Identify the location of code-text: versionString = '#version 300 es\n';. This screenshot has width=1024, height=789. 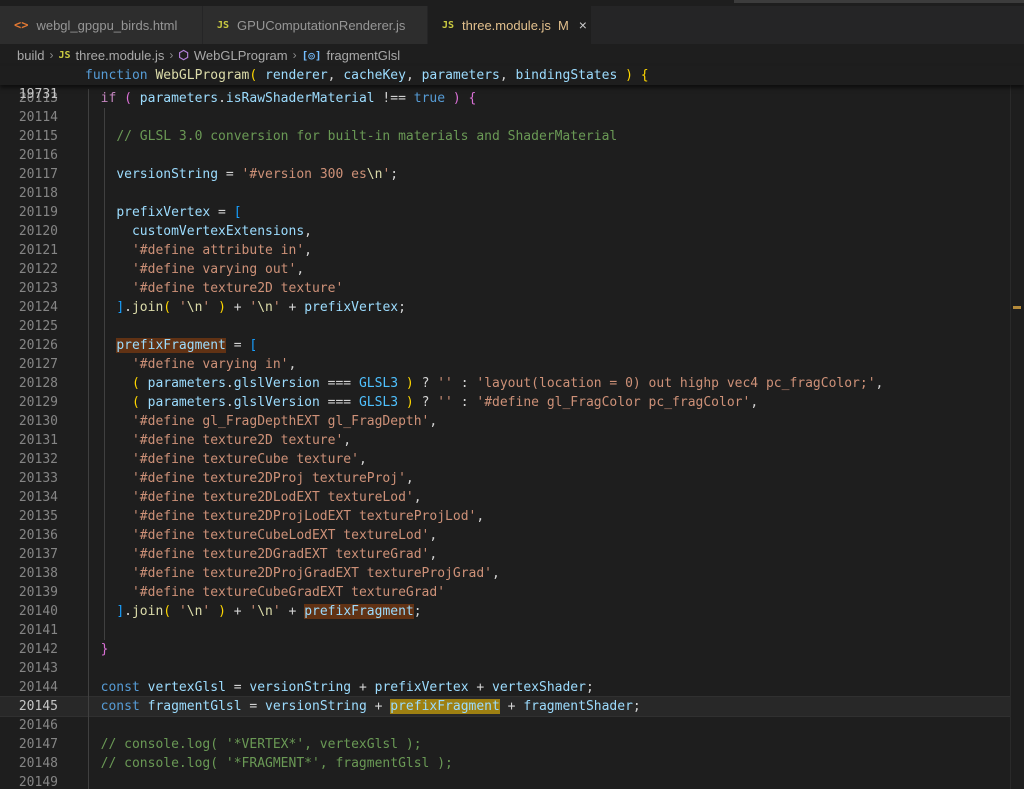
(241, 174).